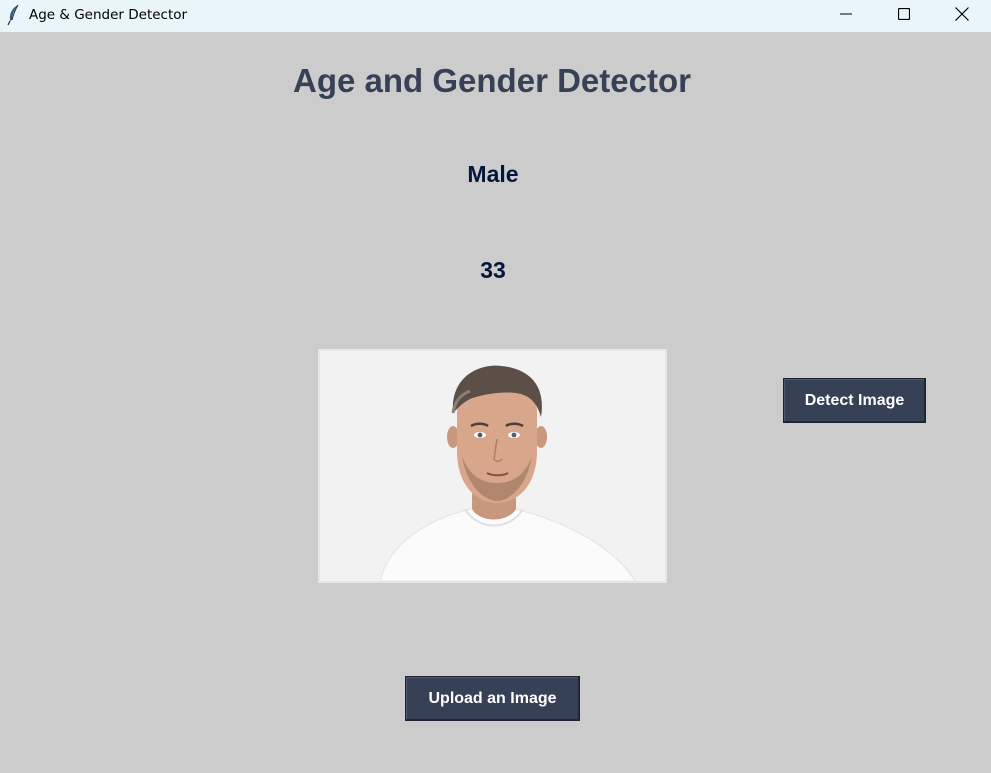 Image resolution: width=991 pixels, height=773 pixels. What do you see at coordinates (14, 15) in the screenshot?
I see `feather-icon` at bounding box center [14, 15].